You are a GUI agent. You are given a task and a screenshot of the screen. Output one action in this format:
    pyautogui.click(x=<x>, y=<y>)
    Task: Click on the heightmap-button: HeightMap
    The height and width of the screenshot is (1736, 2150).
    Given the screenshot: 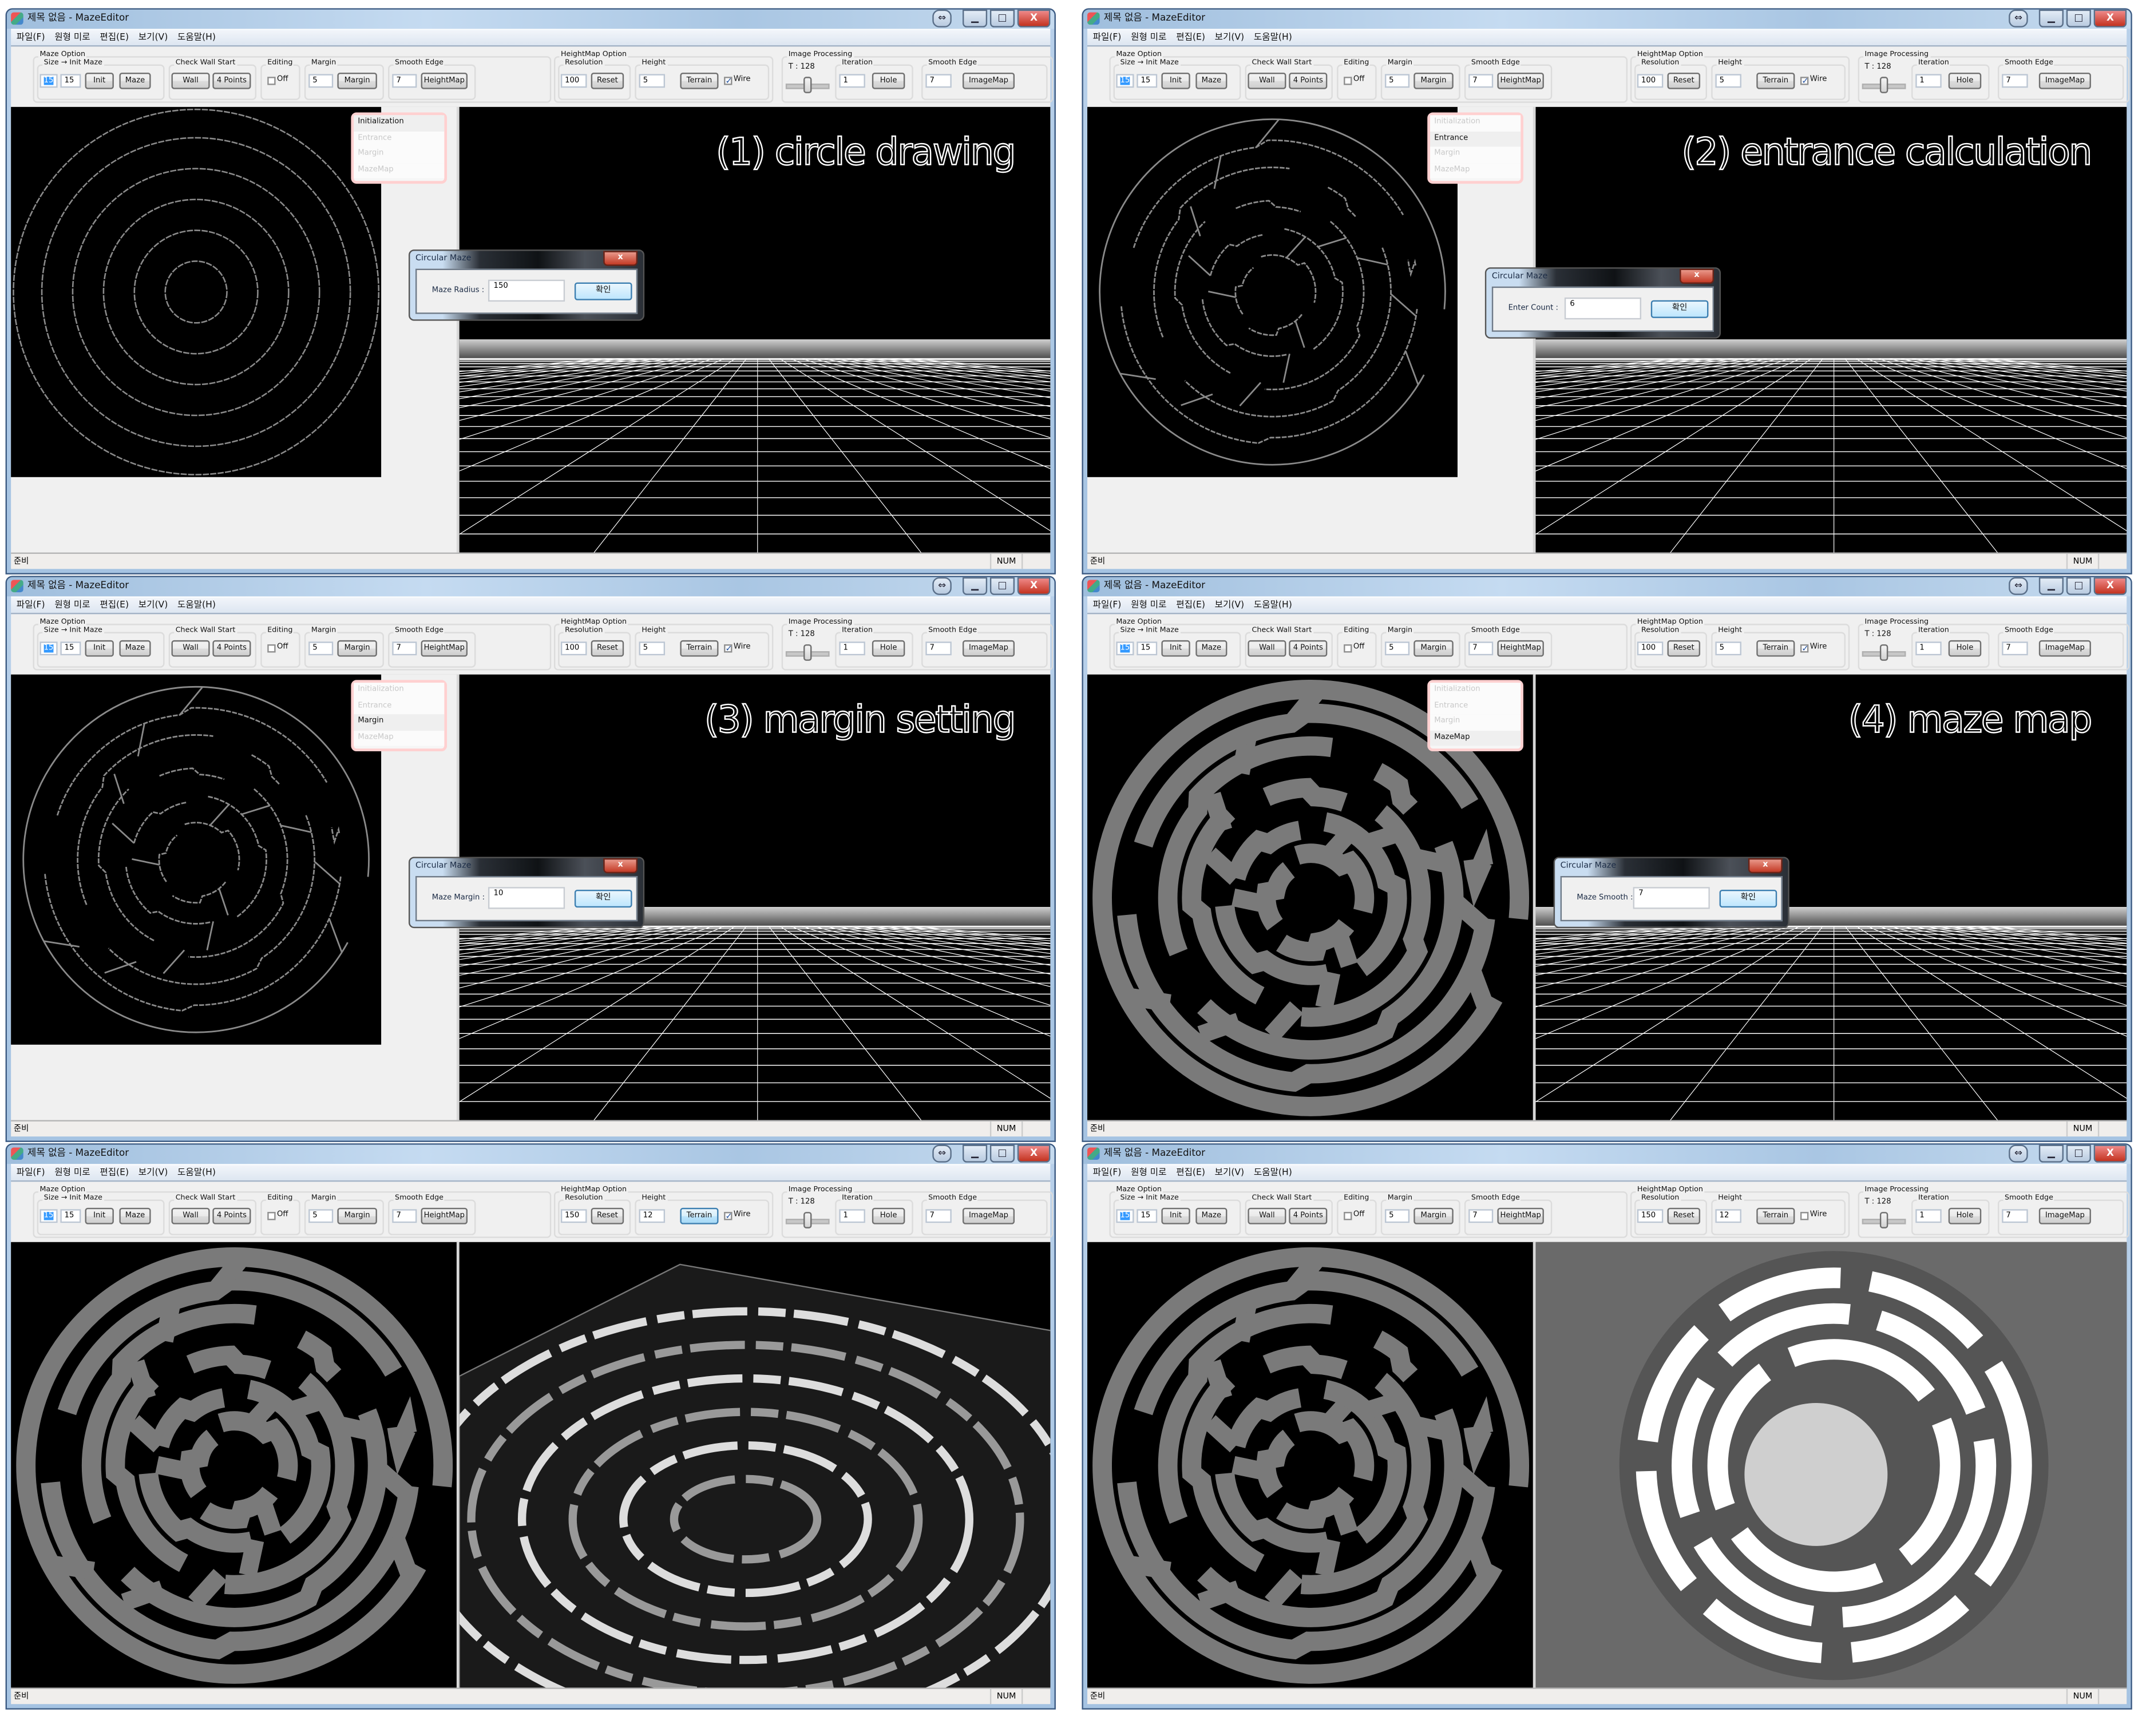 What is the action you would take?
    pyautogui.click(x=1520, y=649)
    